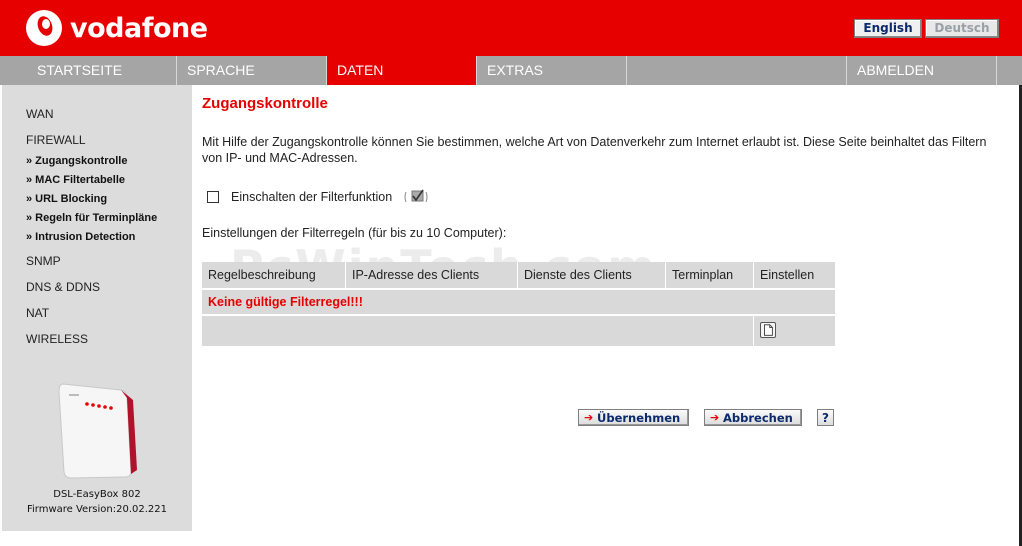 The image size is (1022, 546). What do you see at coordinates (432, 275) in the screenshot?
I see `col-ip-adresse: IP-Adresse des Clients` at bounding box center [432, 275].